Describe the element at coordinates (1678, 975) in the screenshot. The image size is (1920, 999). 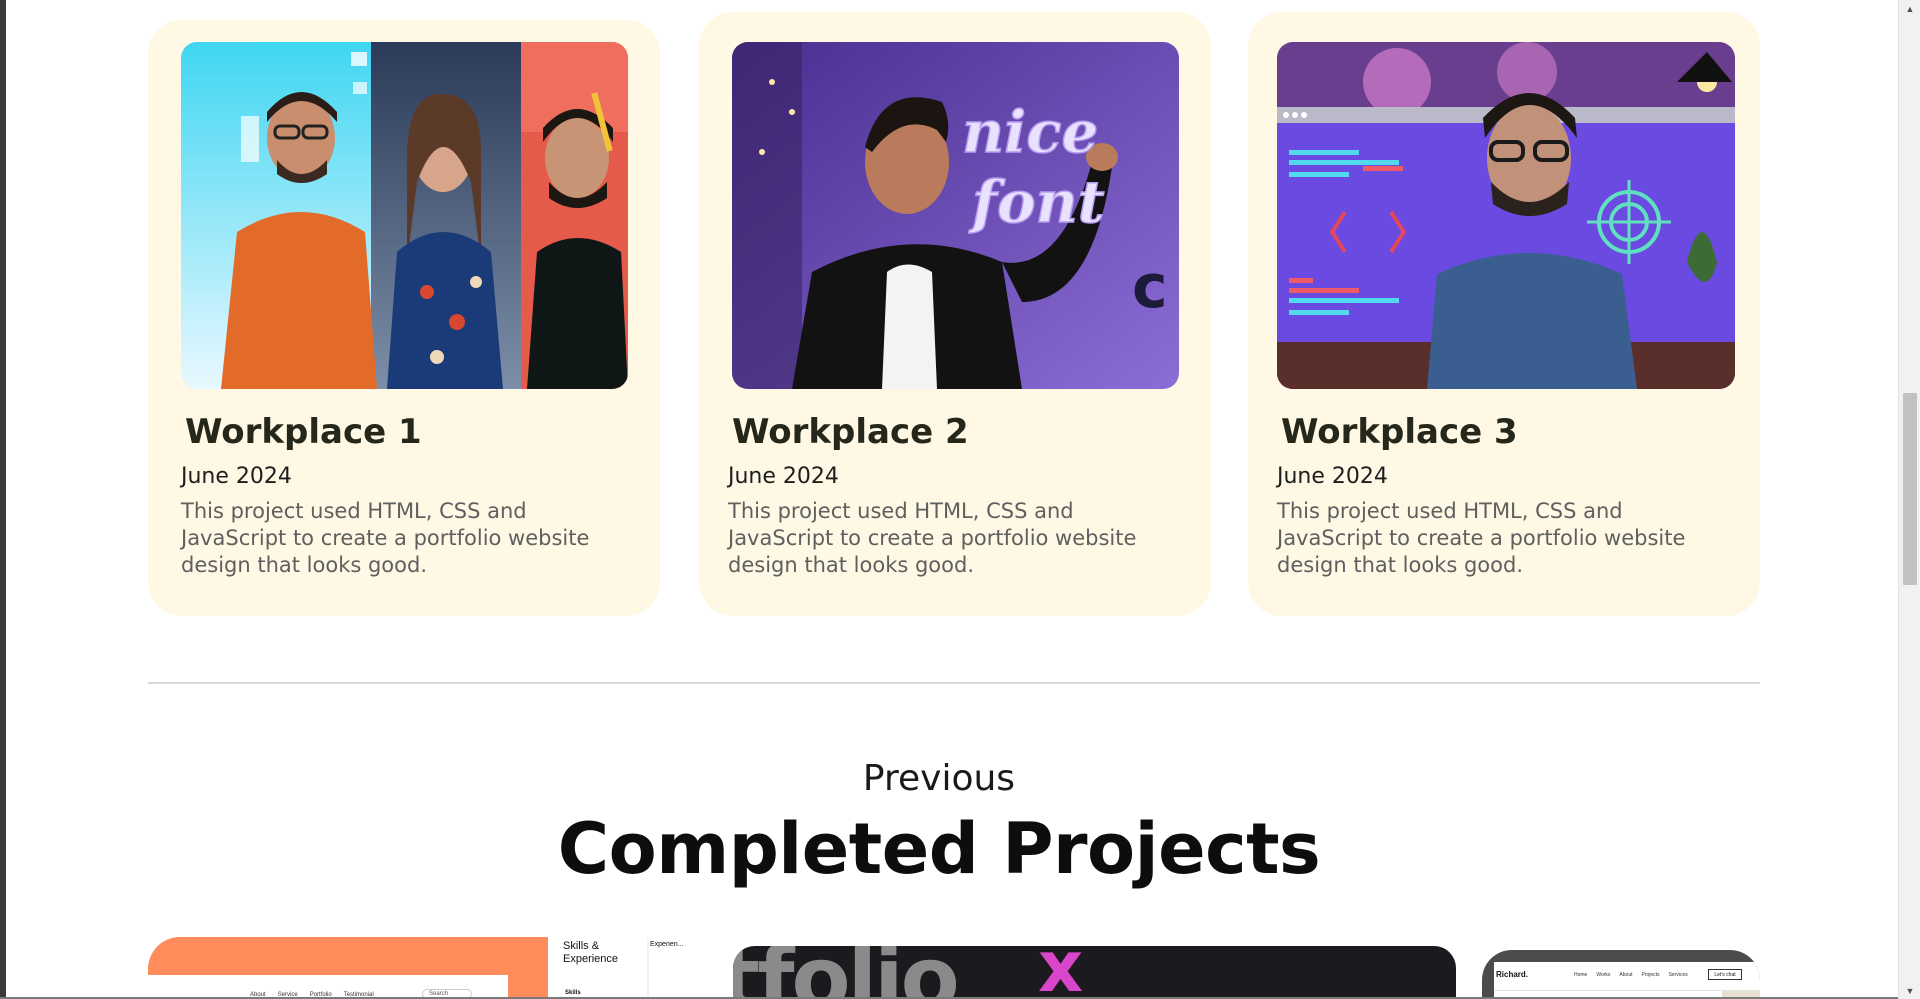
I see `project-3-nav-item: Services` at that location.